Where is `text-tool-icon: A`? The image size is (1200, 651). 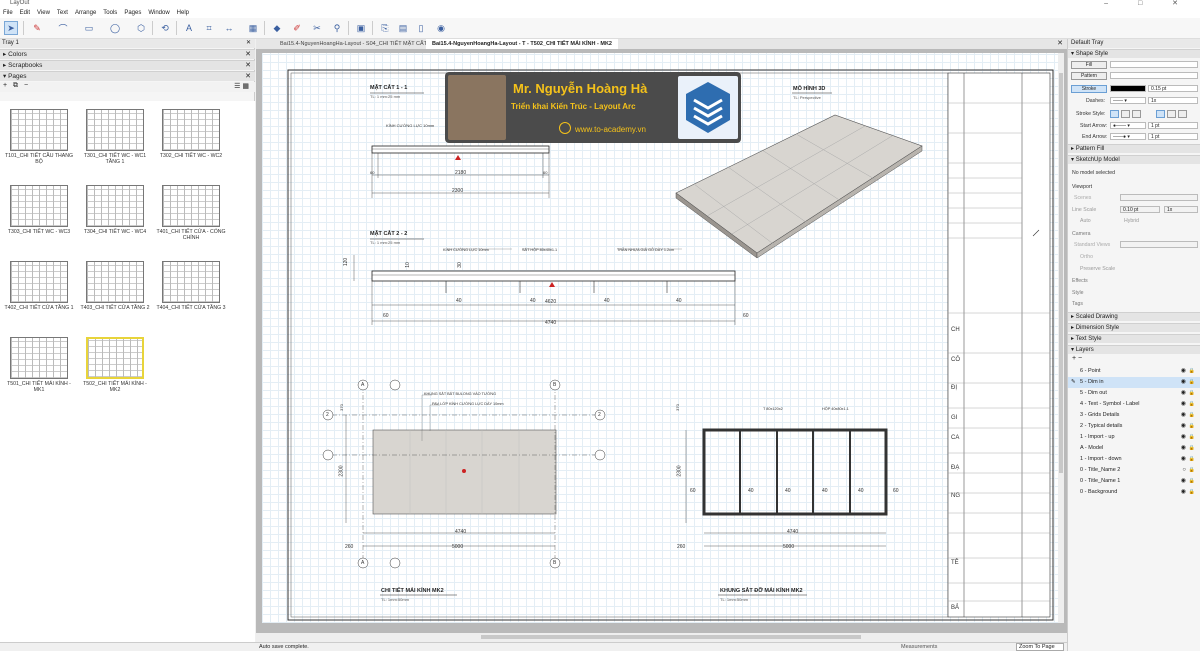
text-tool-icon: A is located at coordinates (189, 28).